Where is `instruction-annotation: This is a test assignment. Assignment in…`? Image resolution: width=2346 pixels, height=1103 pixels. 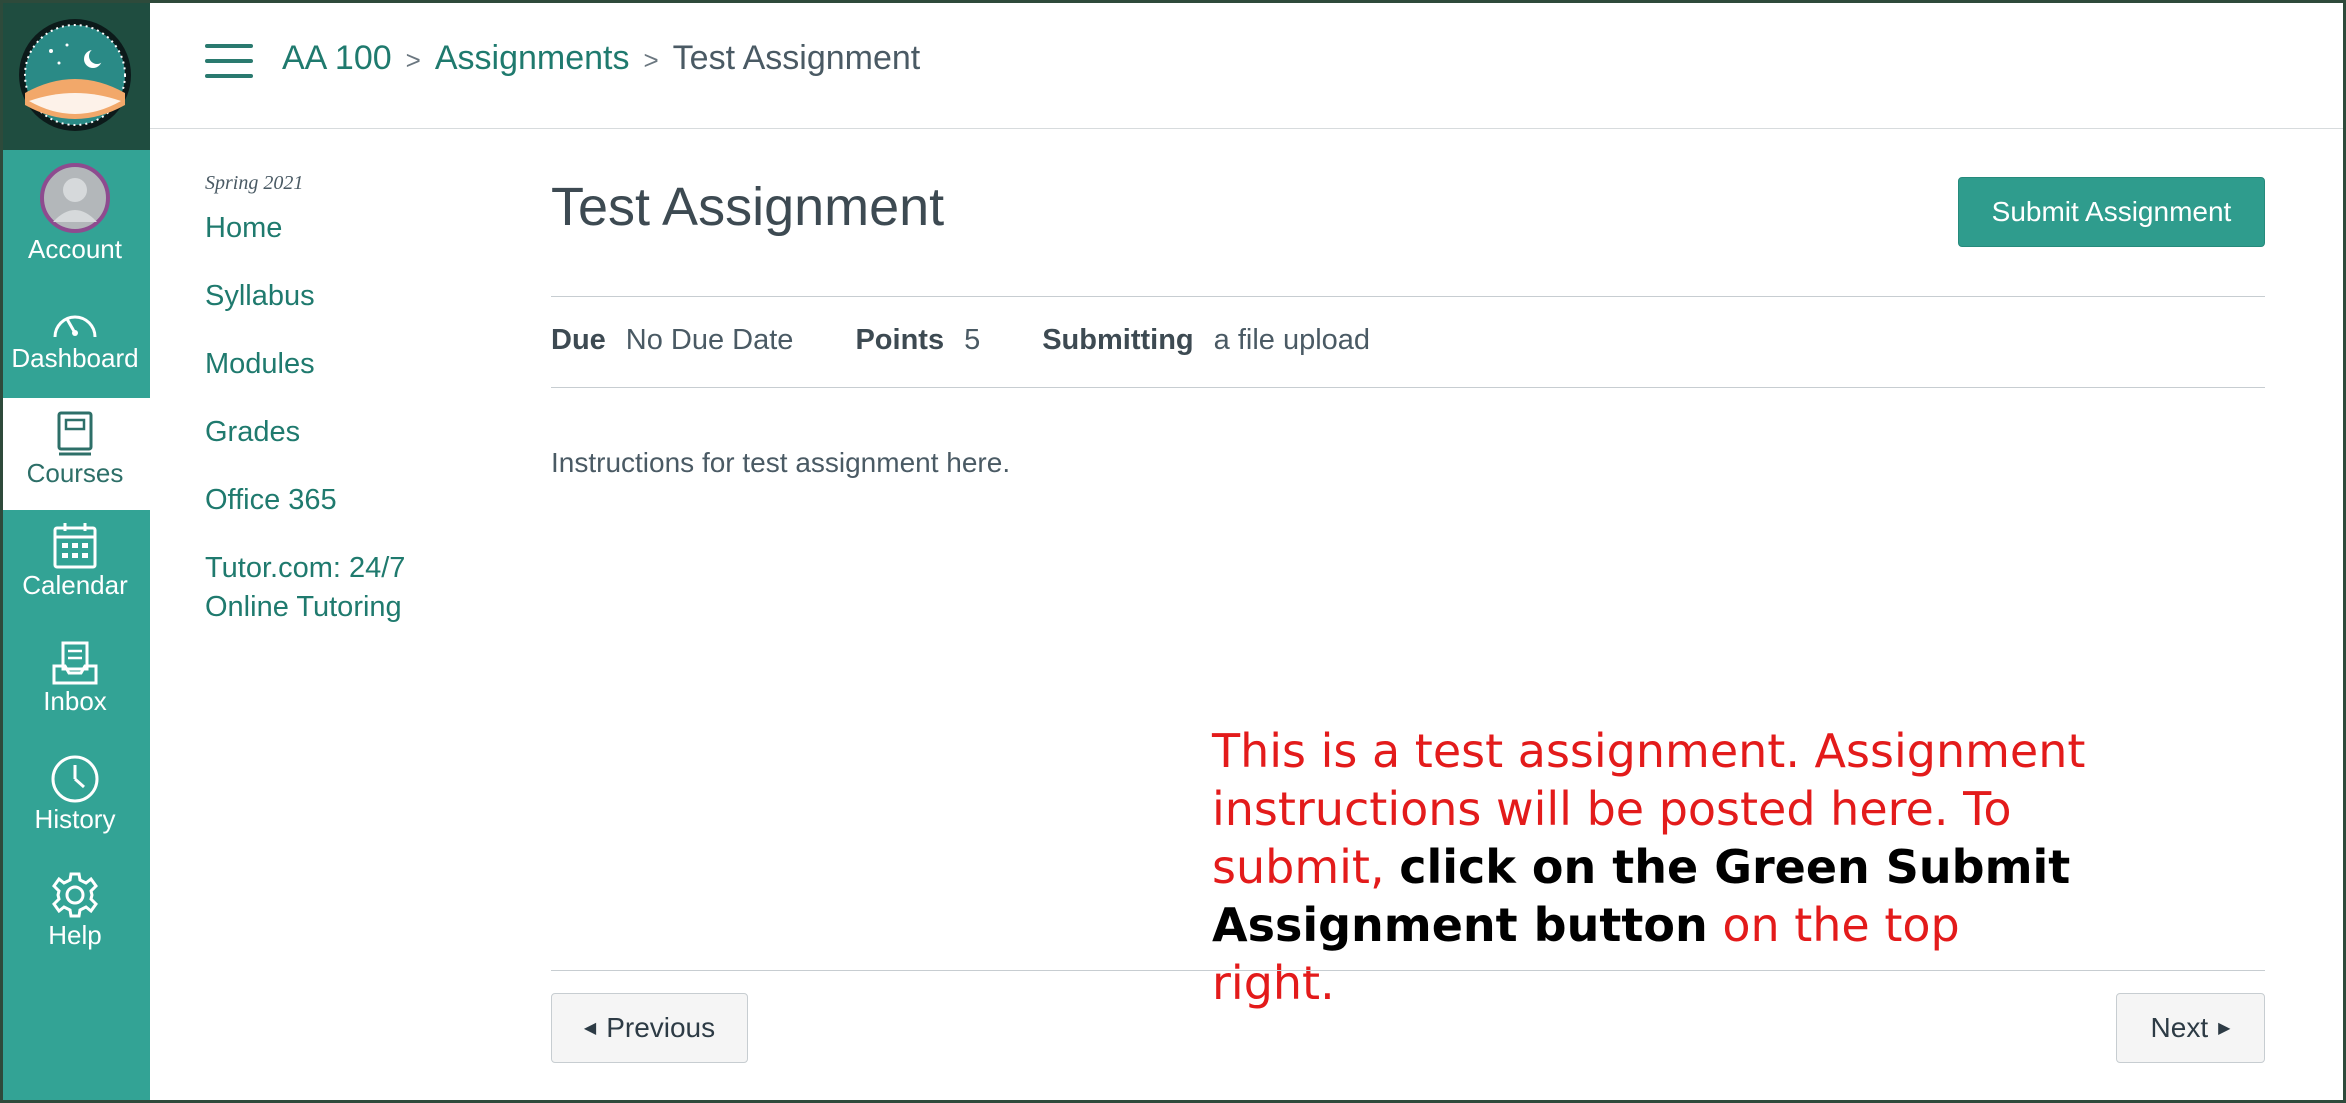
instruction-annotation: This is a test assignment. Assignment in… is located at coordinates (1652, 867).